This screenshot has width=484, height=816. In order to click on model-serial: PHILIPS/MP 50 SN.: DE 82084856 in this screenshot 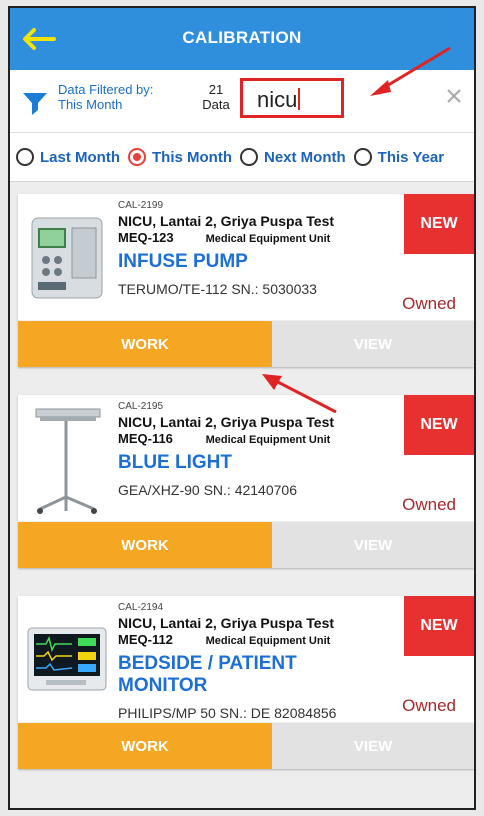, I will do `click(227, 713)`.